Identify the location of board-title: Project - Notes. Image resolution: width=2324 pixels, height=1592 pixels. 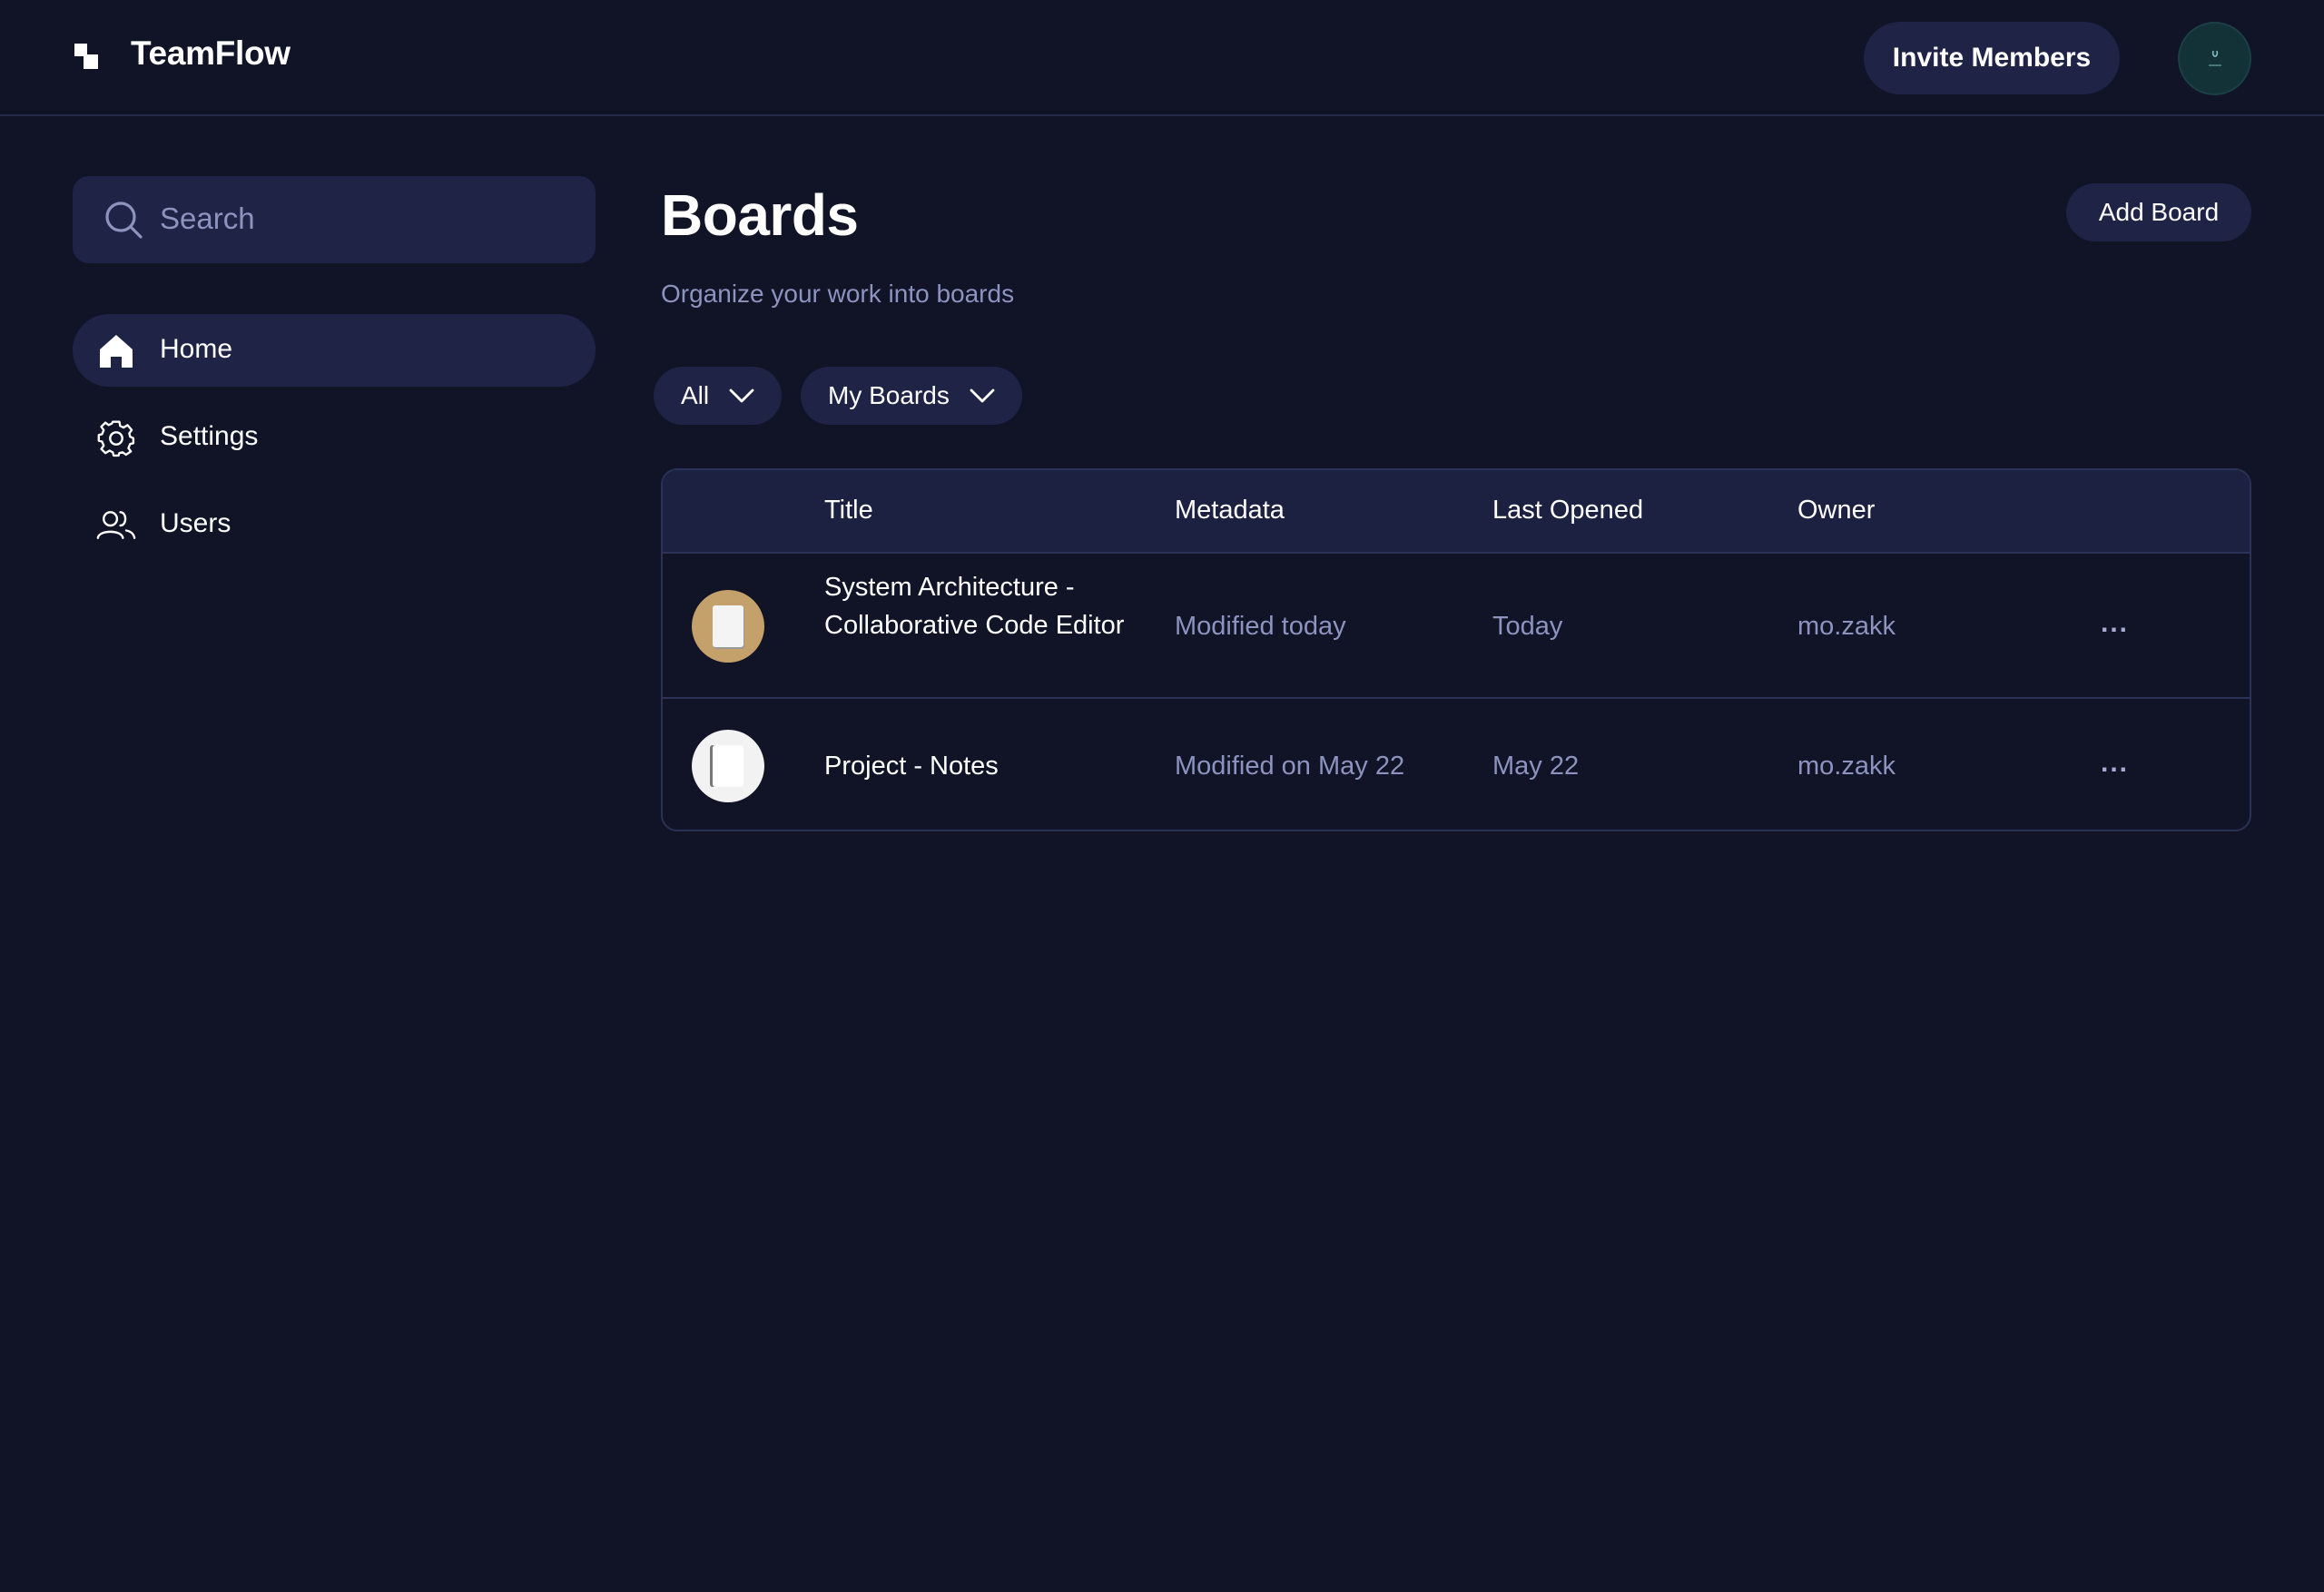
(978, 766).